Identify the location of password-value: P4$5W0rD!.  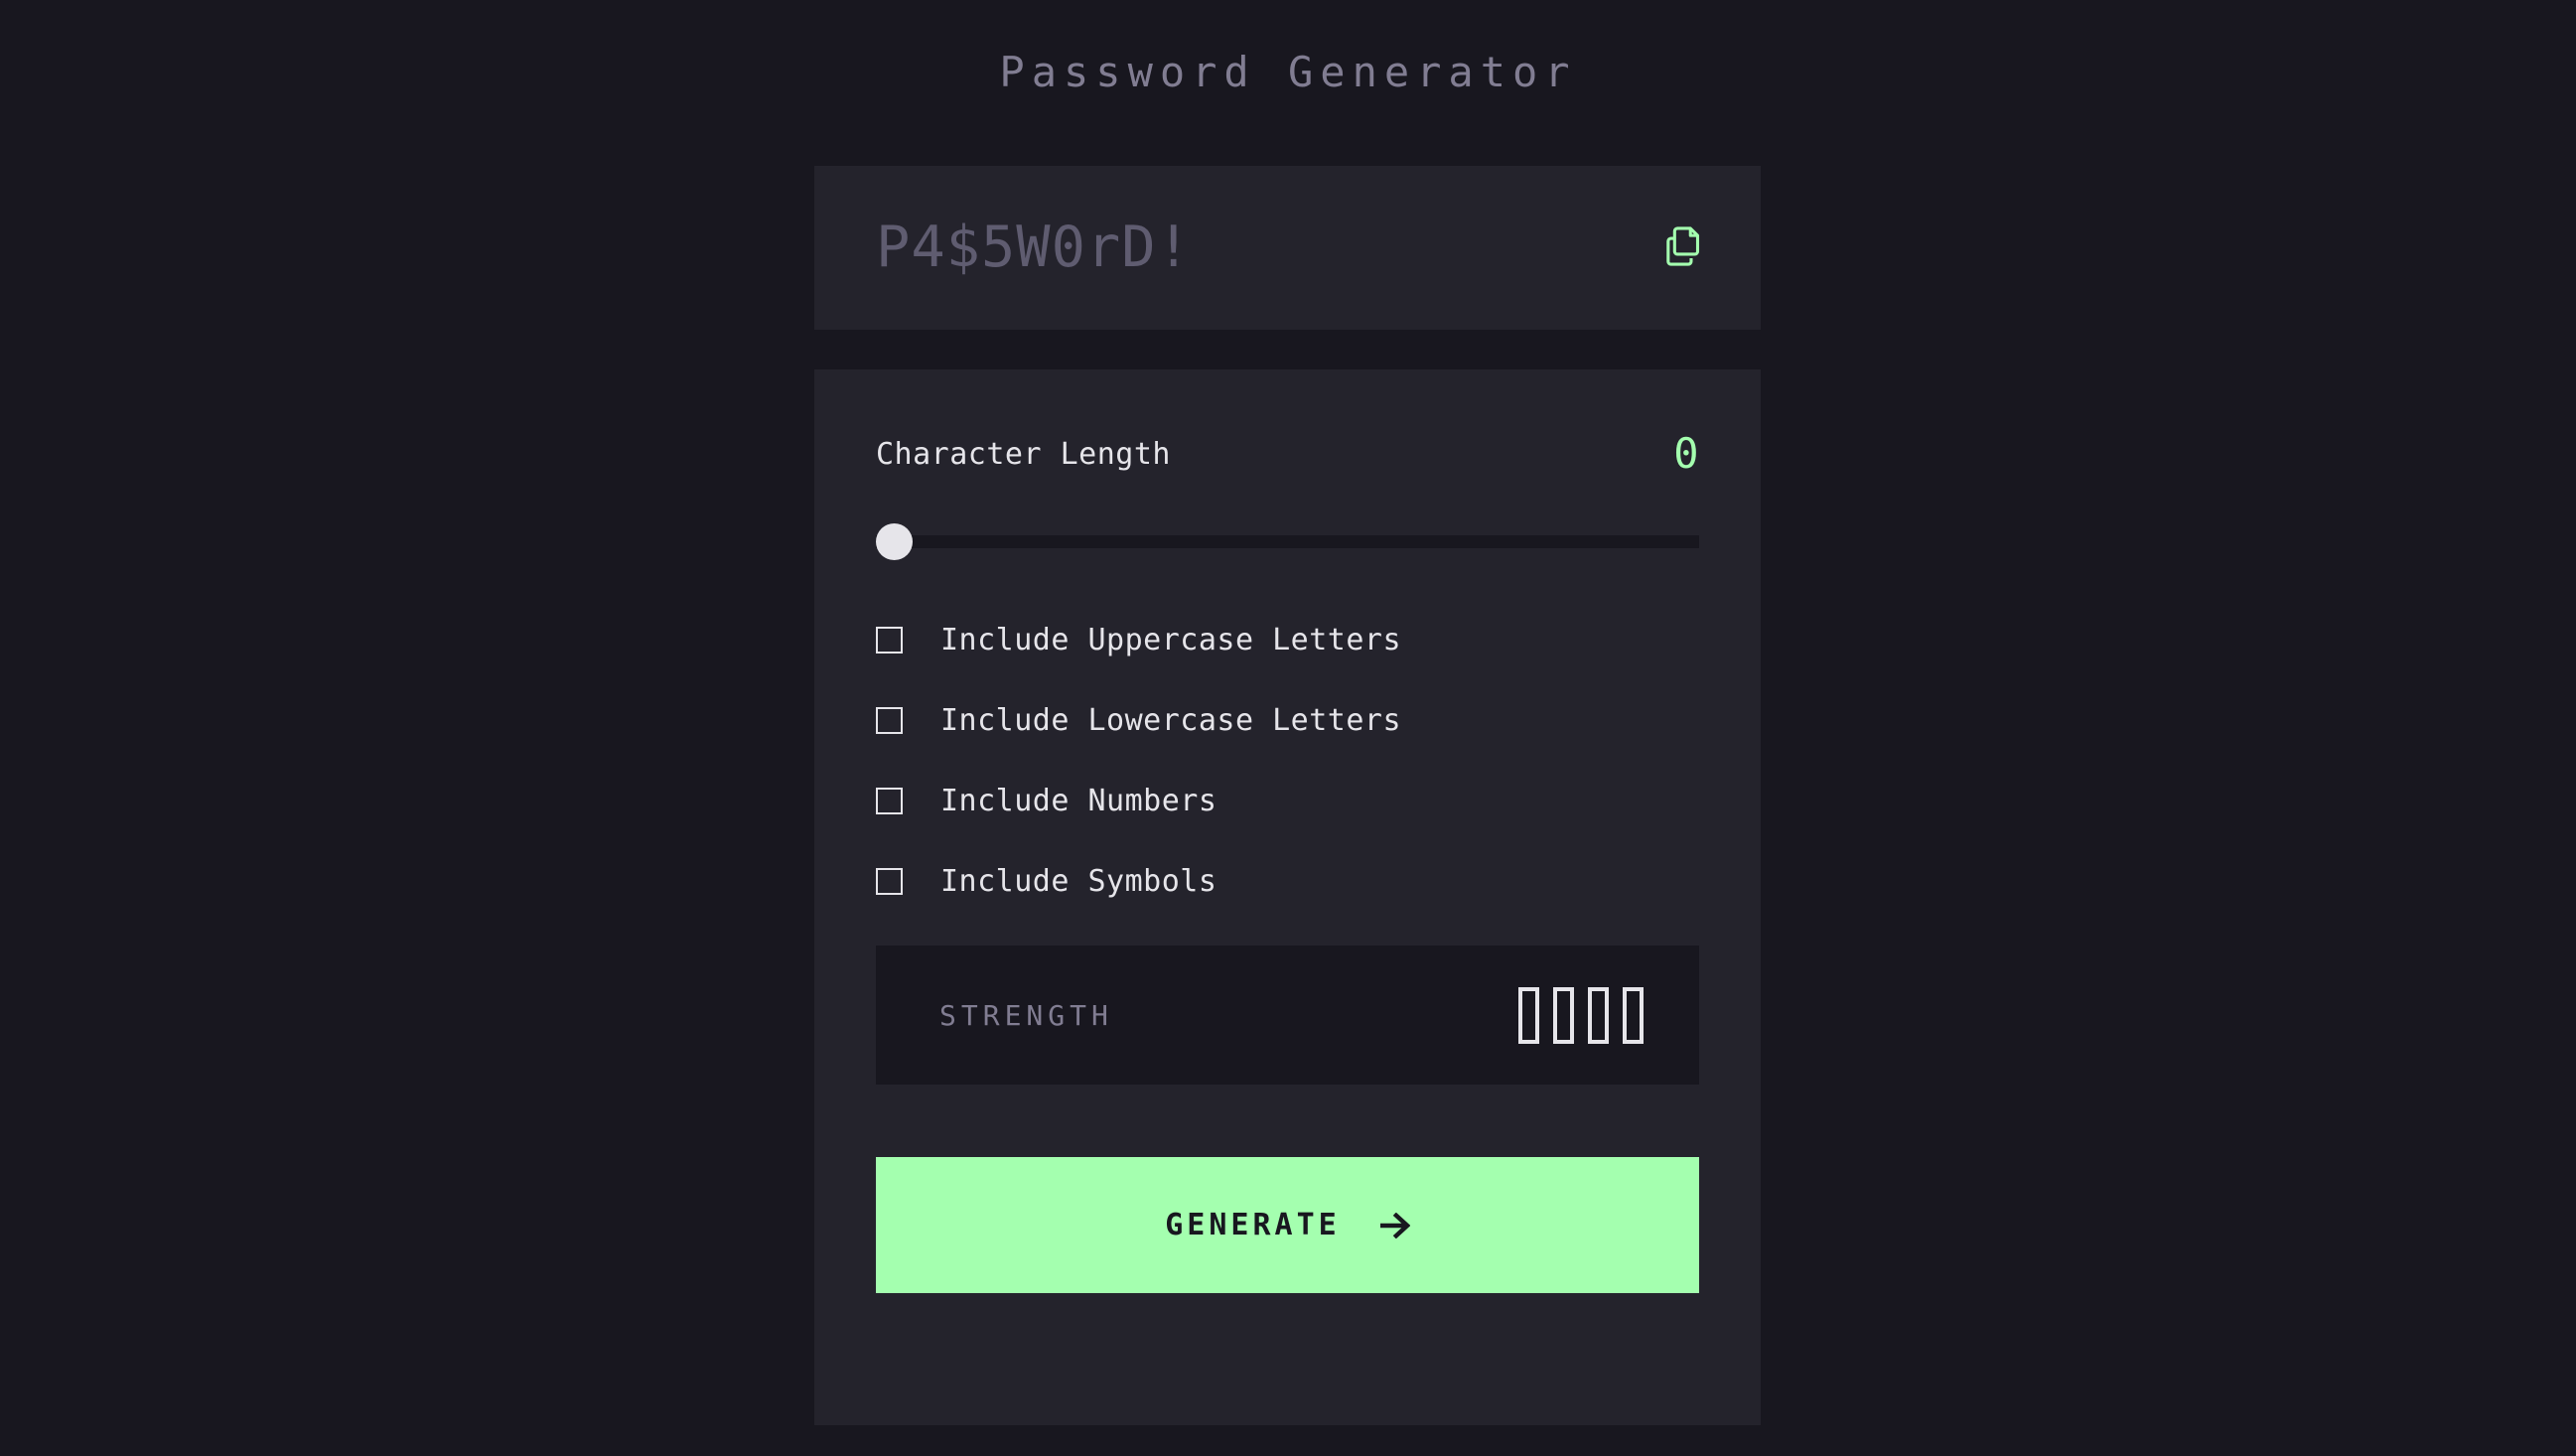
(1034, 247).